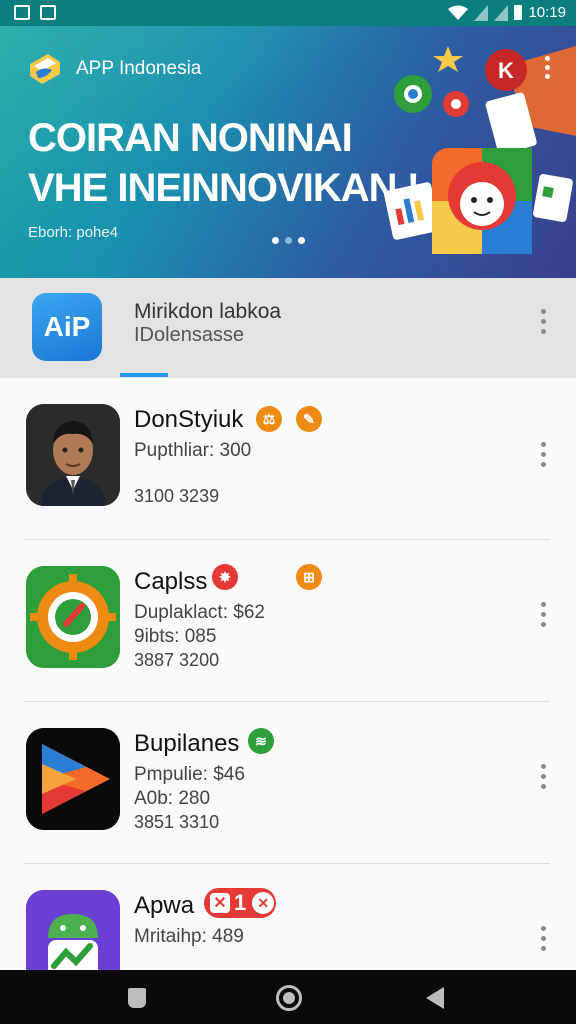 The width and height of the screenshot is (576, 1024). Describe the element at coordinates (193, 450) in the screenshot. I see `app-meta-line: Pupthliar: 300` at that location.